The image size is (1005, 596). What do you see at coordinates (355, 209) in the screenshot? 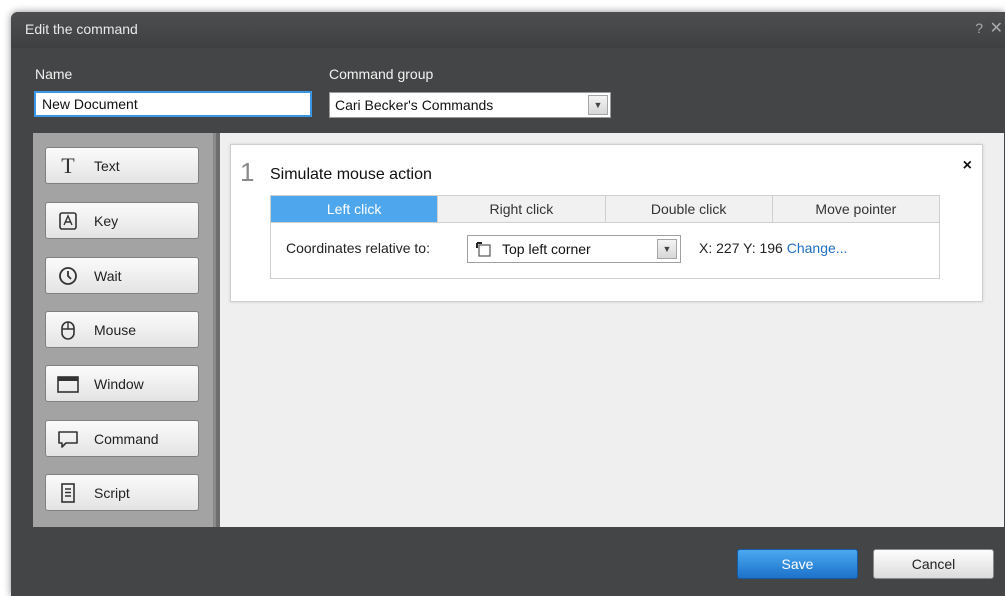
I see `tab-left-click: Left click` at bounding box center [355, 209].